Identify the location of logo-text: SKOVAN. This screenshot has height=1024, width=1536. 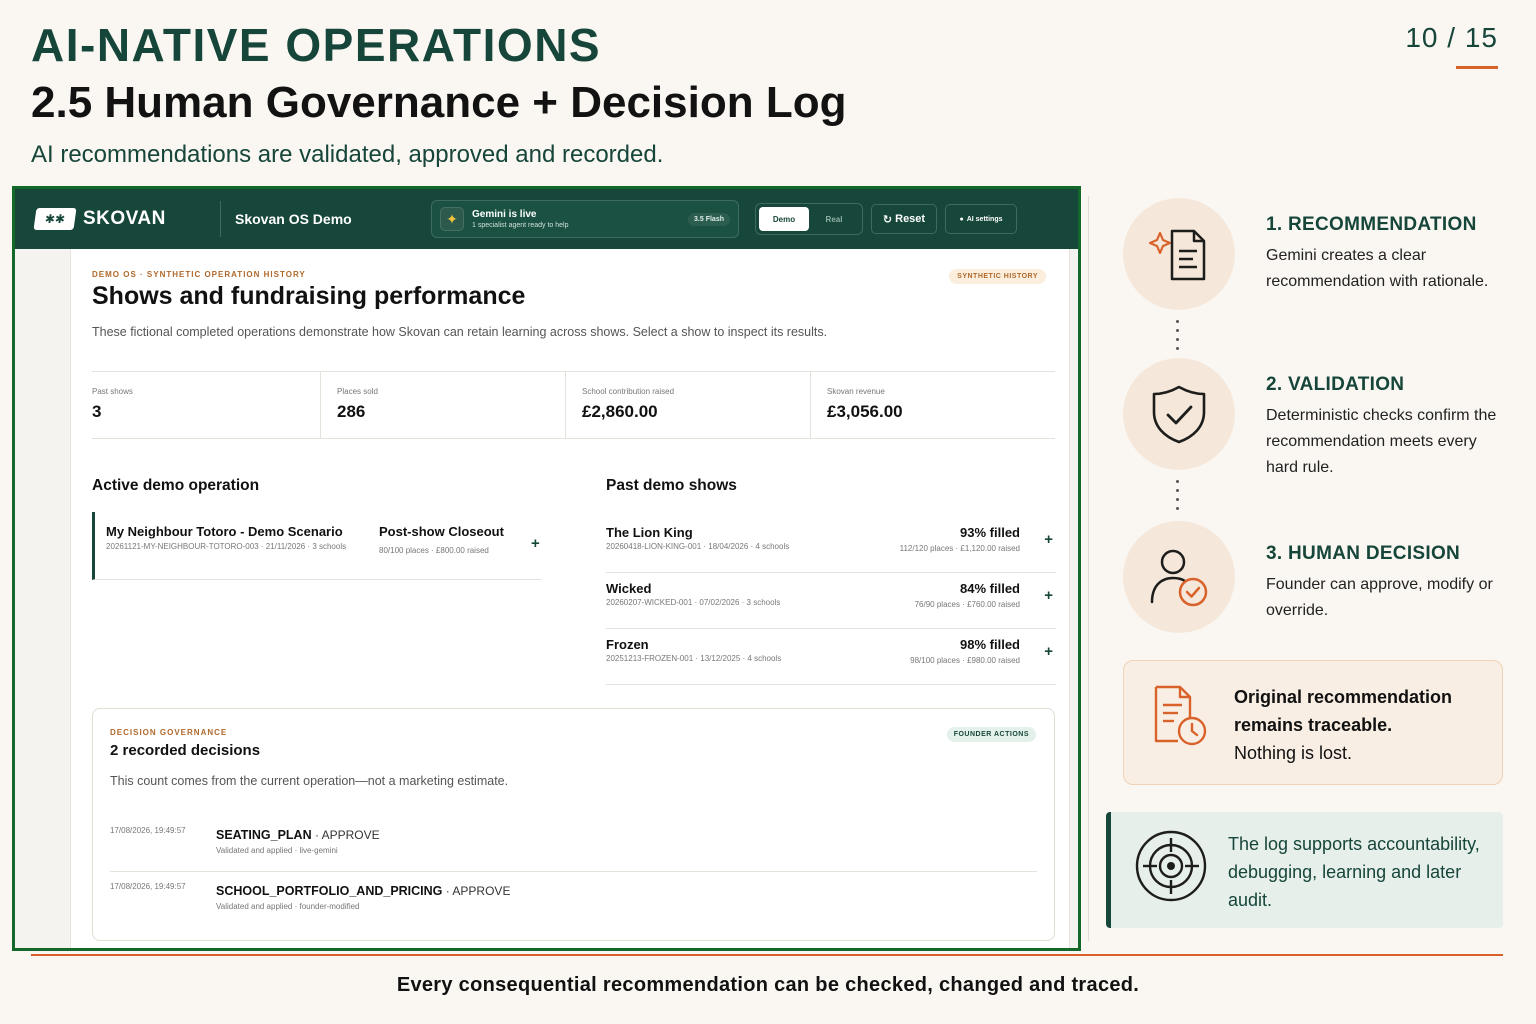
(124, 218).